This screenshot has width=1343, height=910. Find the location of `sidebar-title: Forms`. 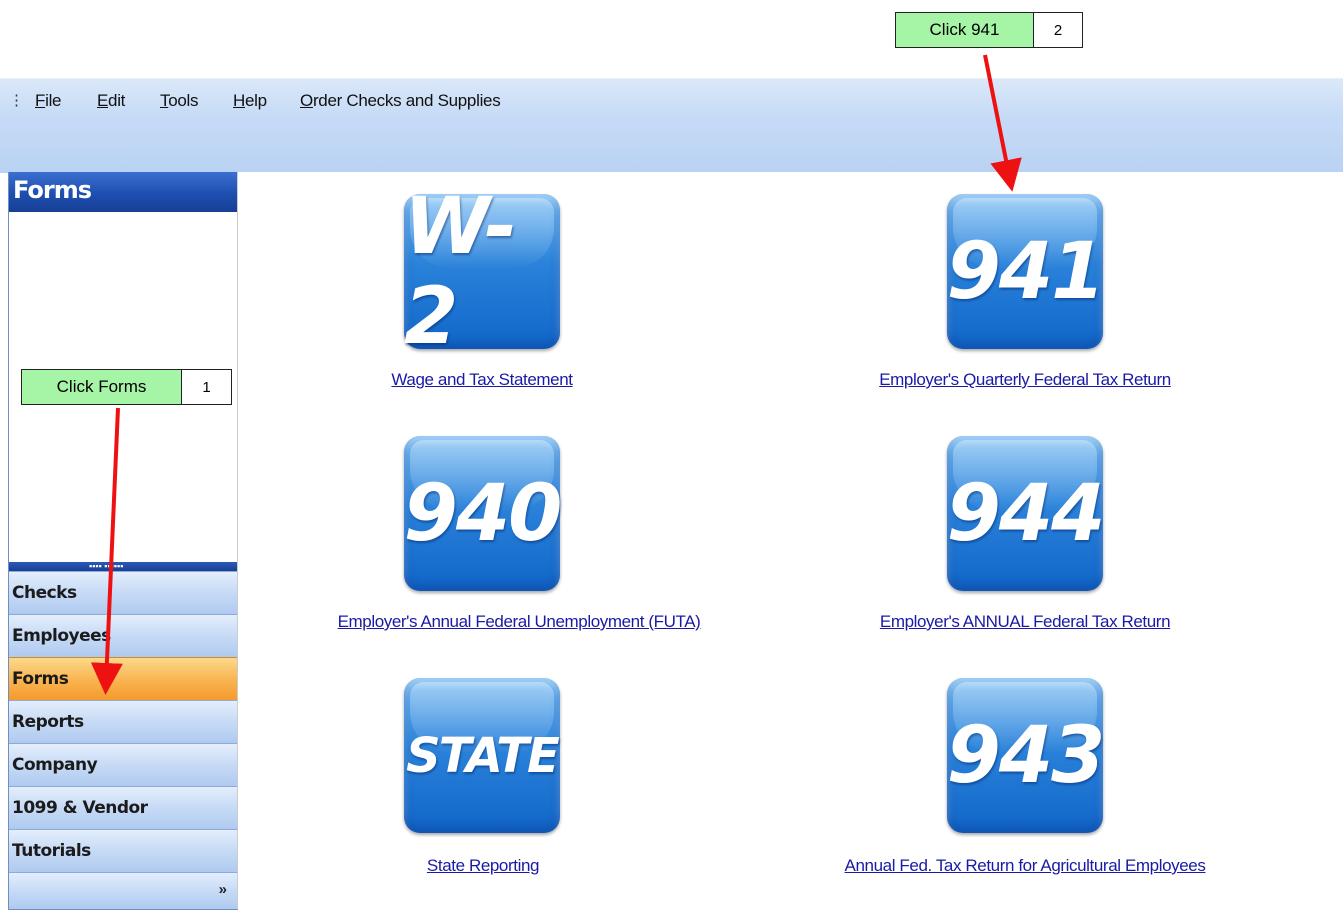

sidebar-title: Forms is located at coordinates (123, 192).